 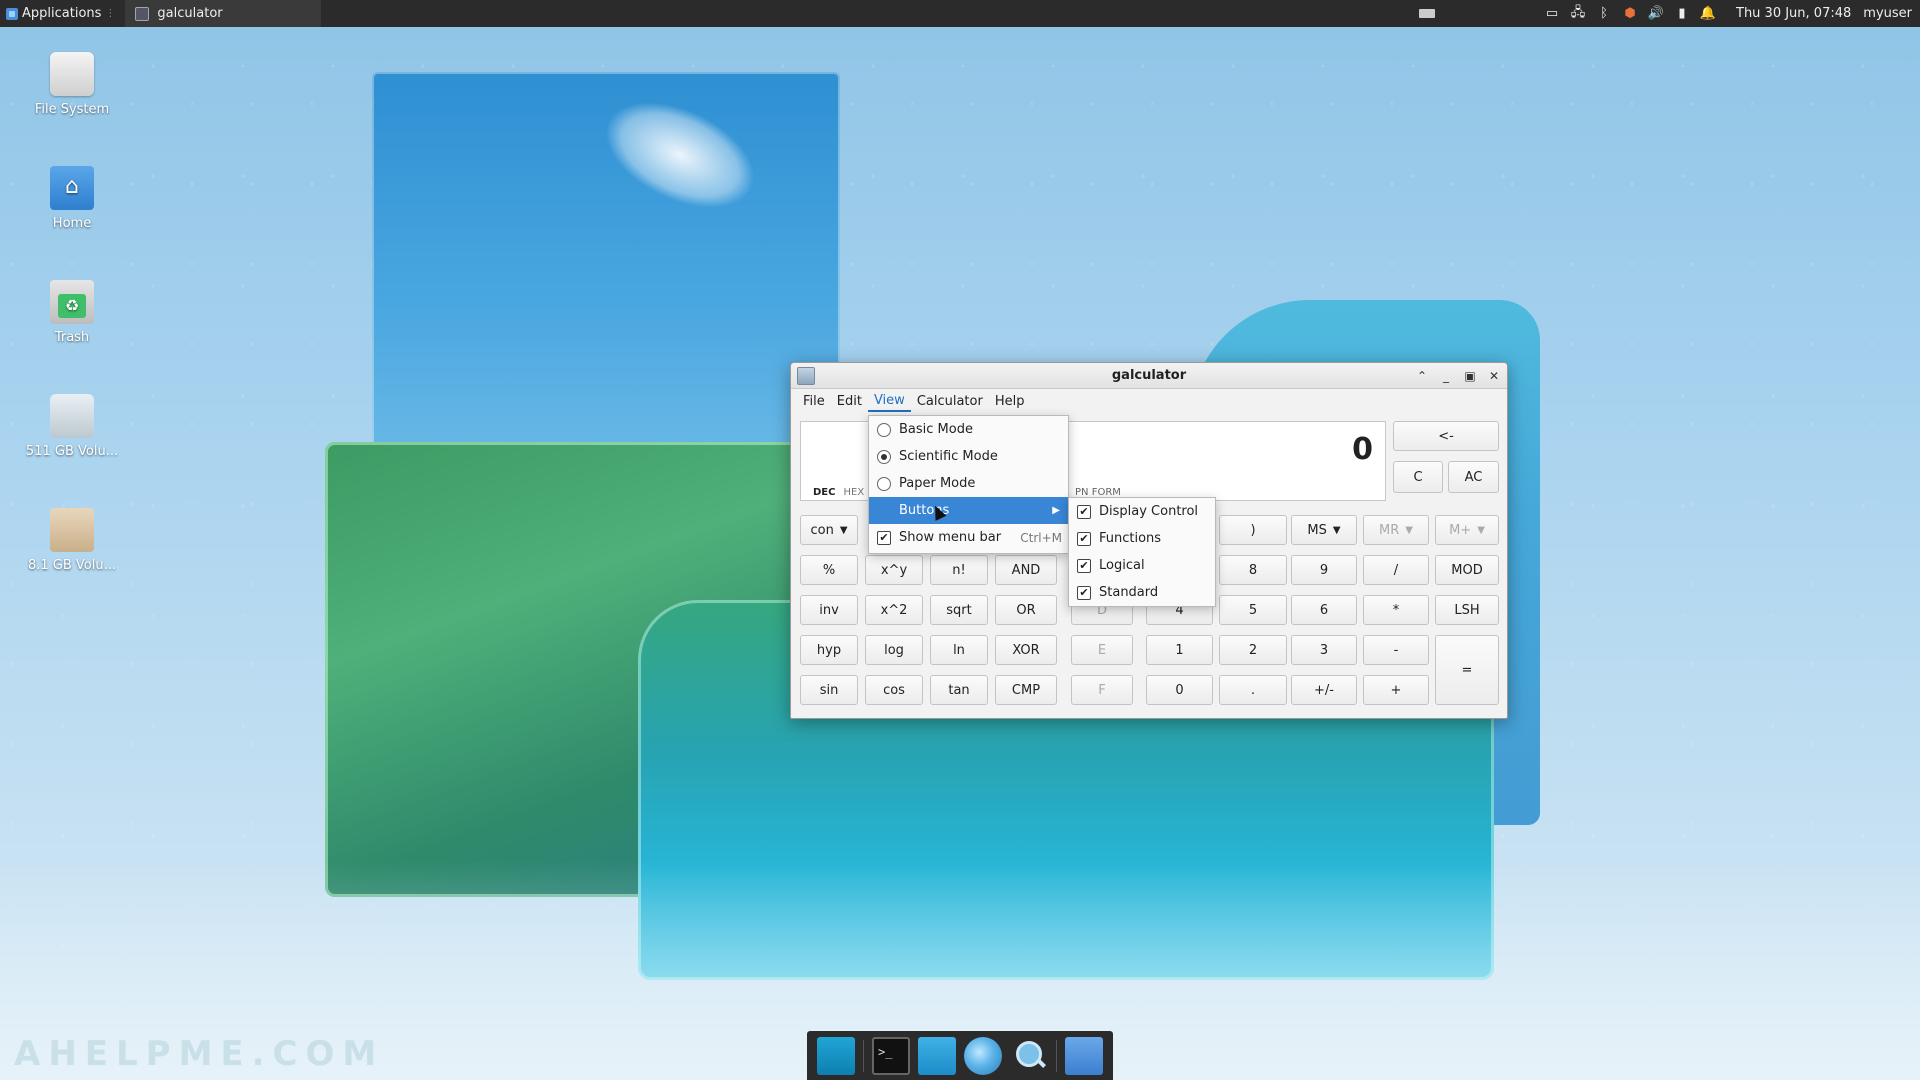 I want to click on memory-store-button: MS ▼, so click(x=1324, y=530).